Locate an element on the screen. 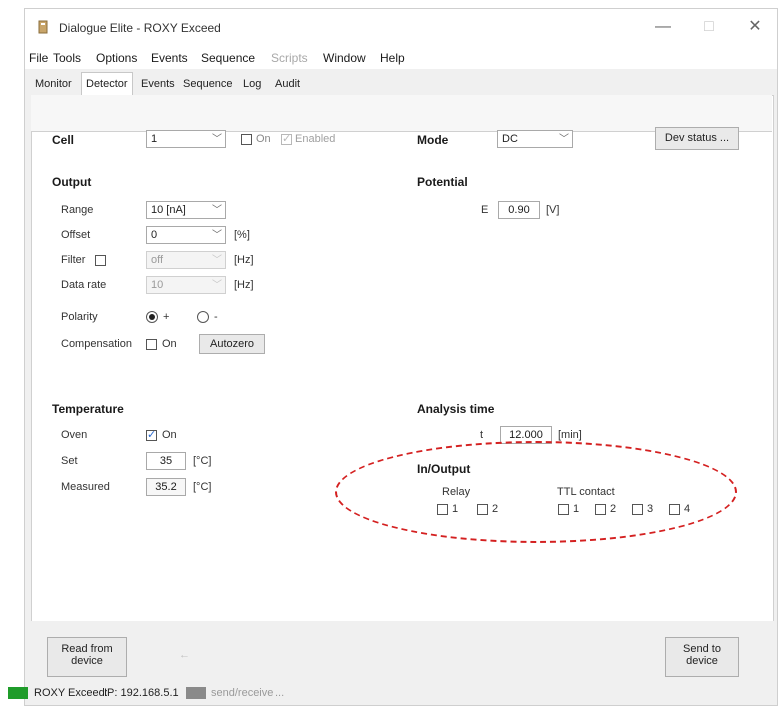  measured-temperature-value: 35.2 is located at coordinates (166, 487).